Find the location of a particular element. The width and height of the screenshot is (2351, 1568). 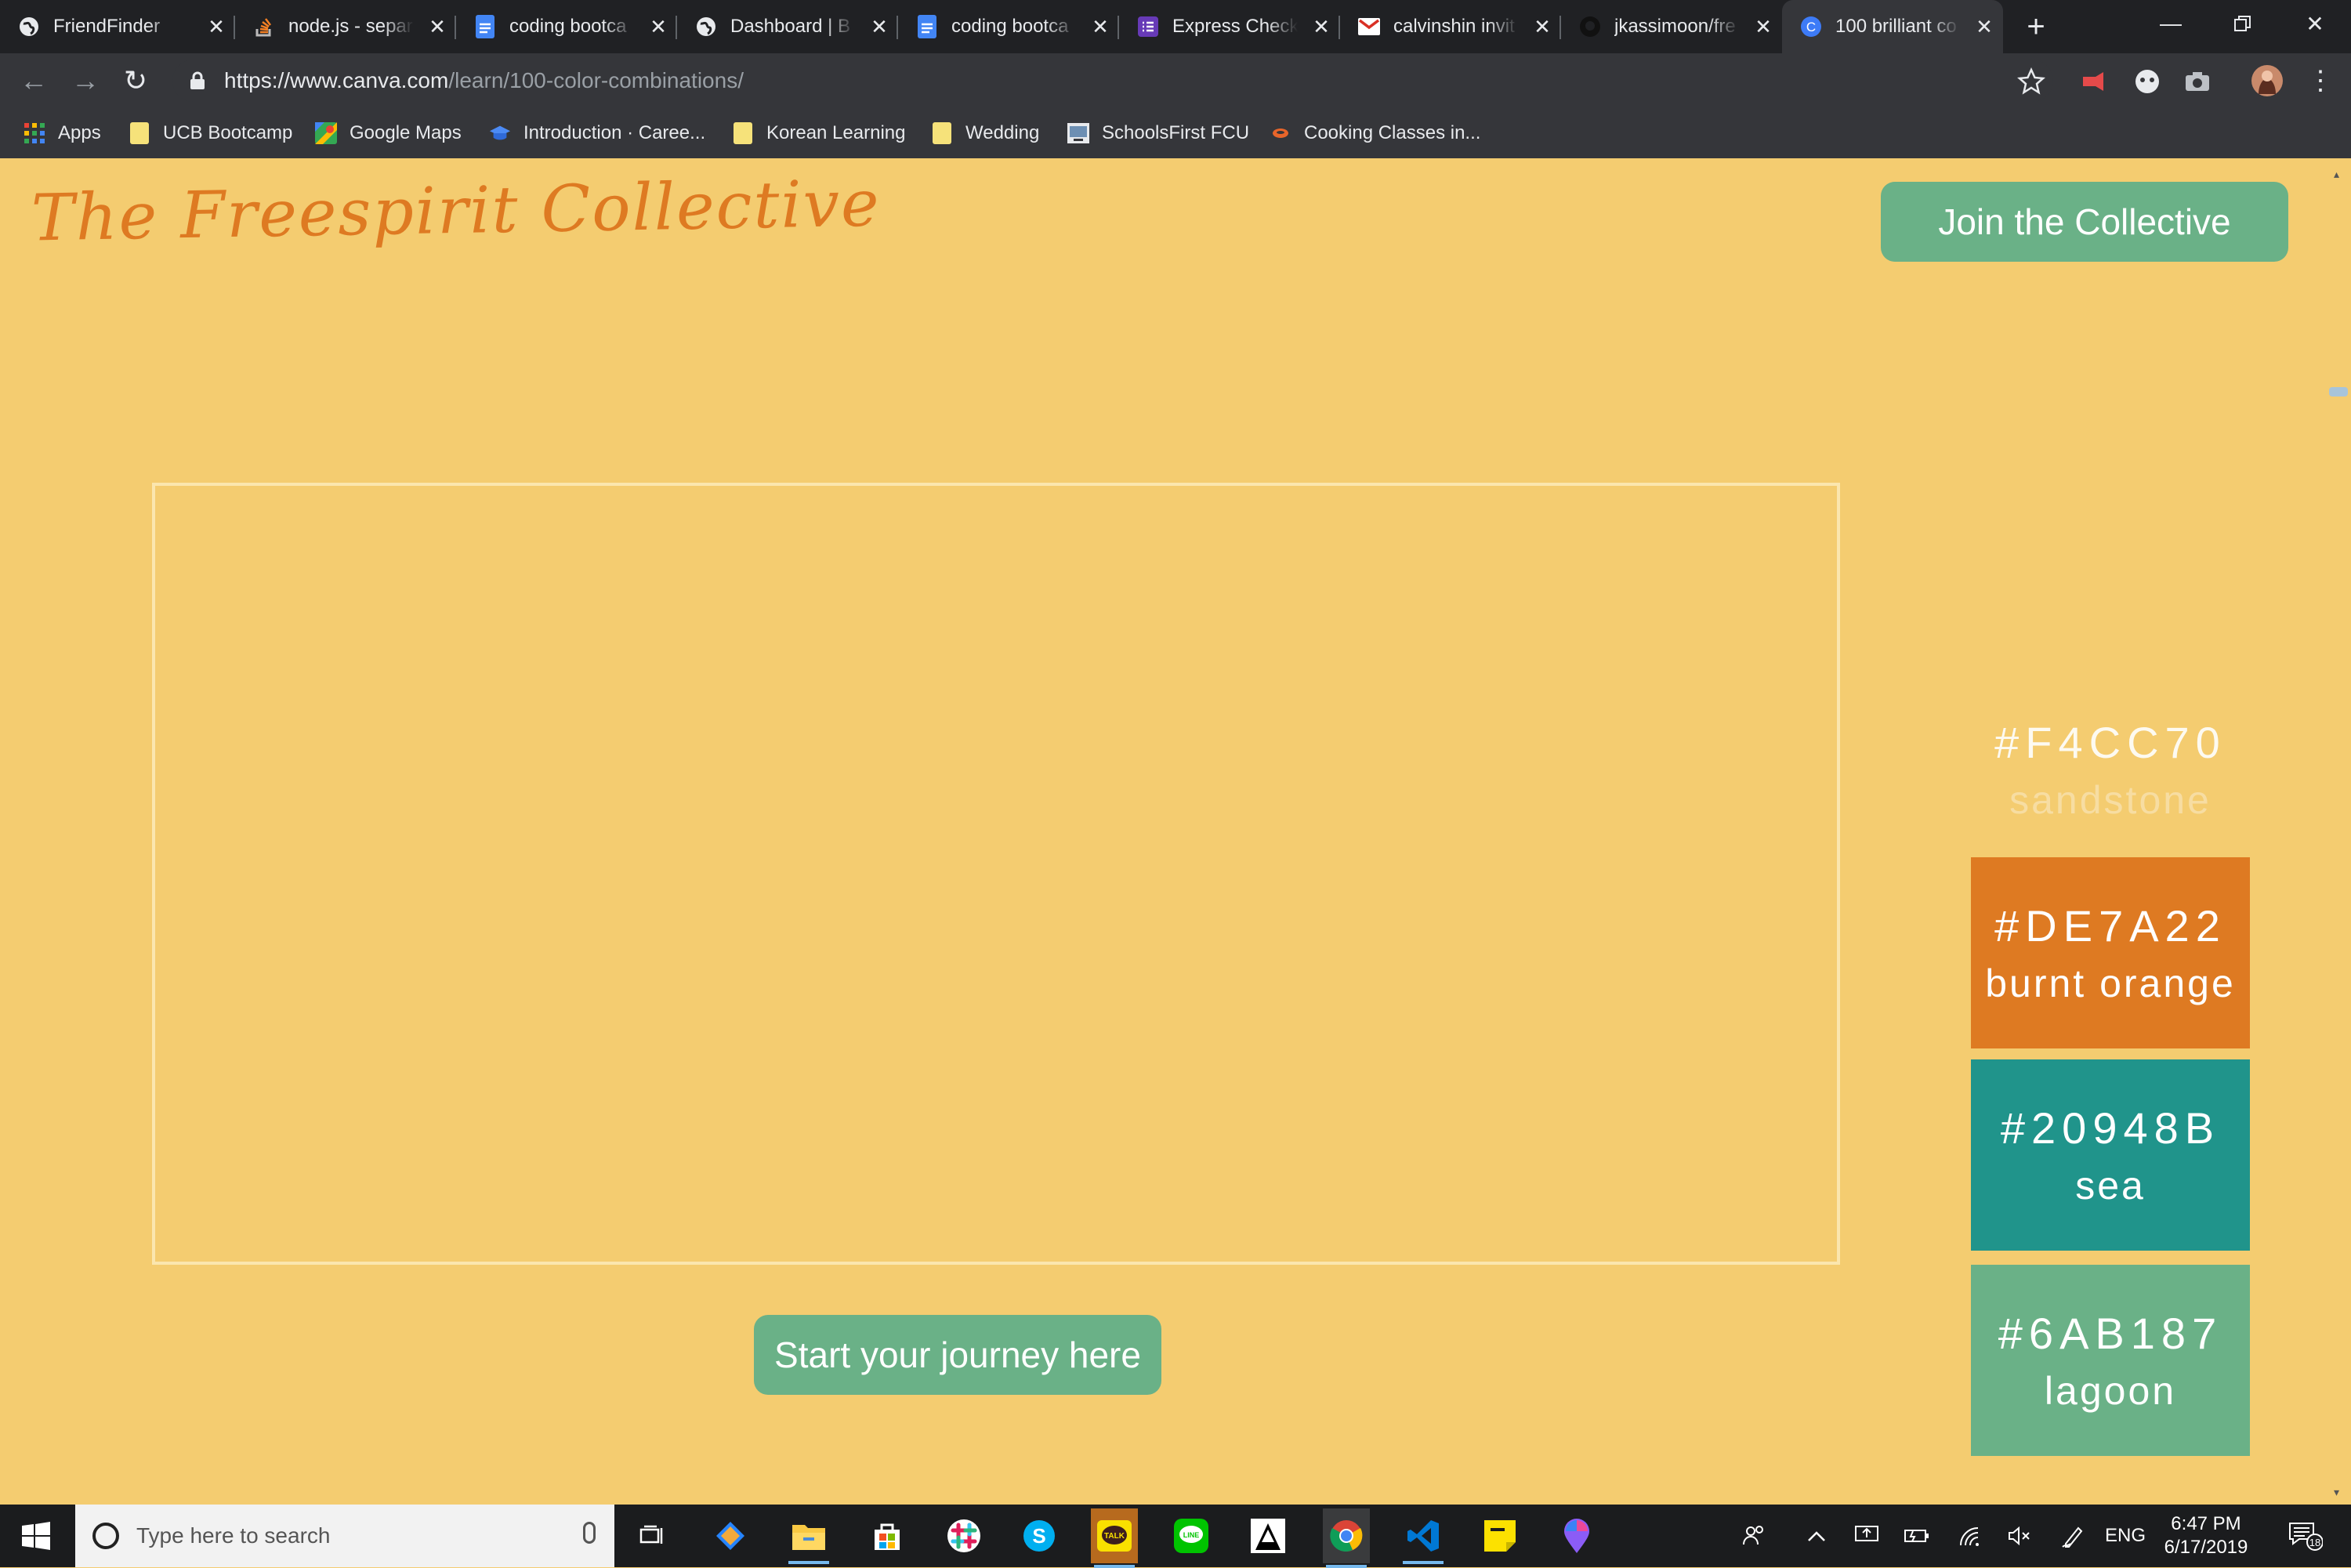

swatch-hex: #F4CC70 is located at coordinates (2110, 742).